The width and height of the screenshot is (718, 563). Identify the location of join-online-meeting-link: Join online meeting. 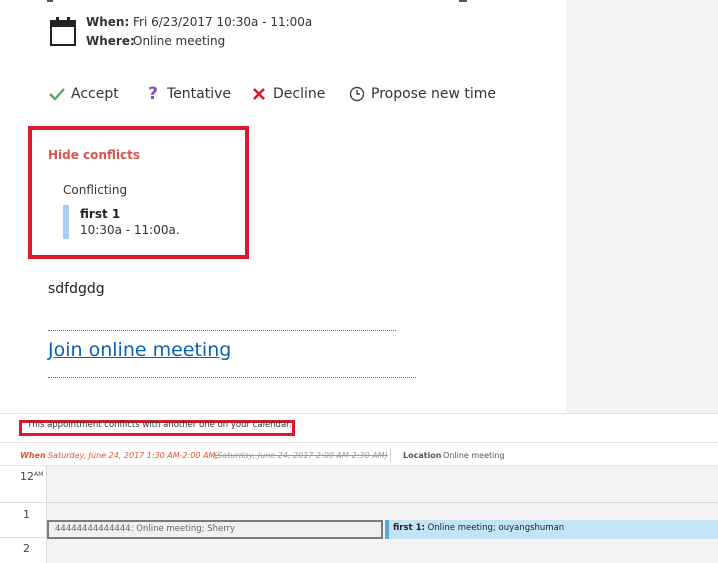
(139, 350).